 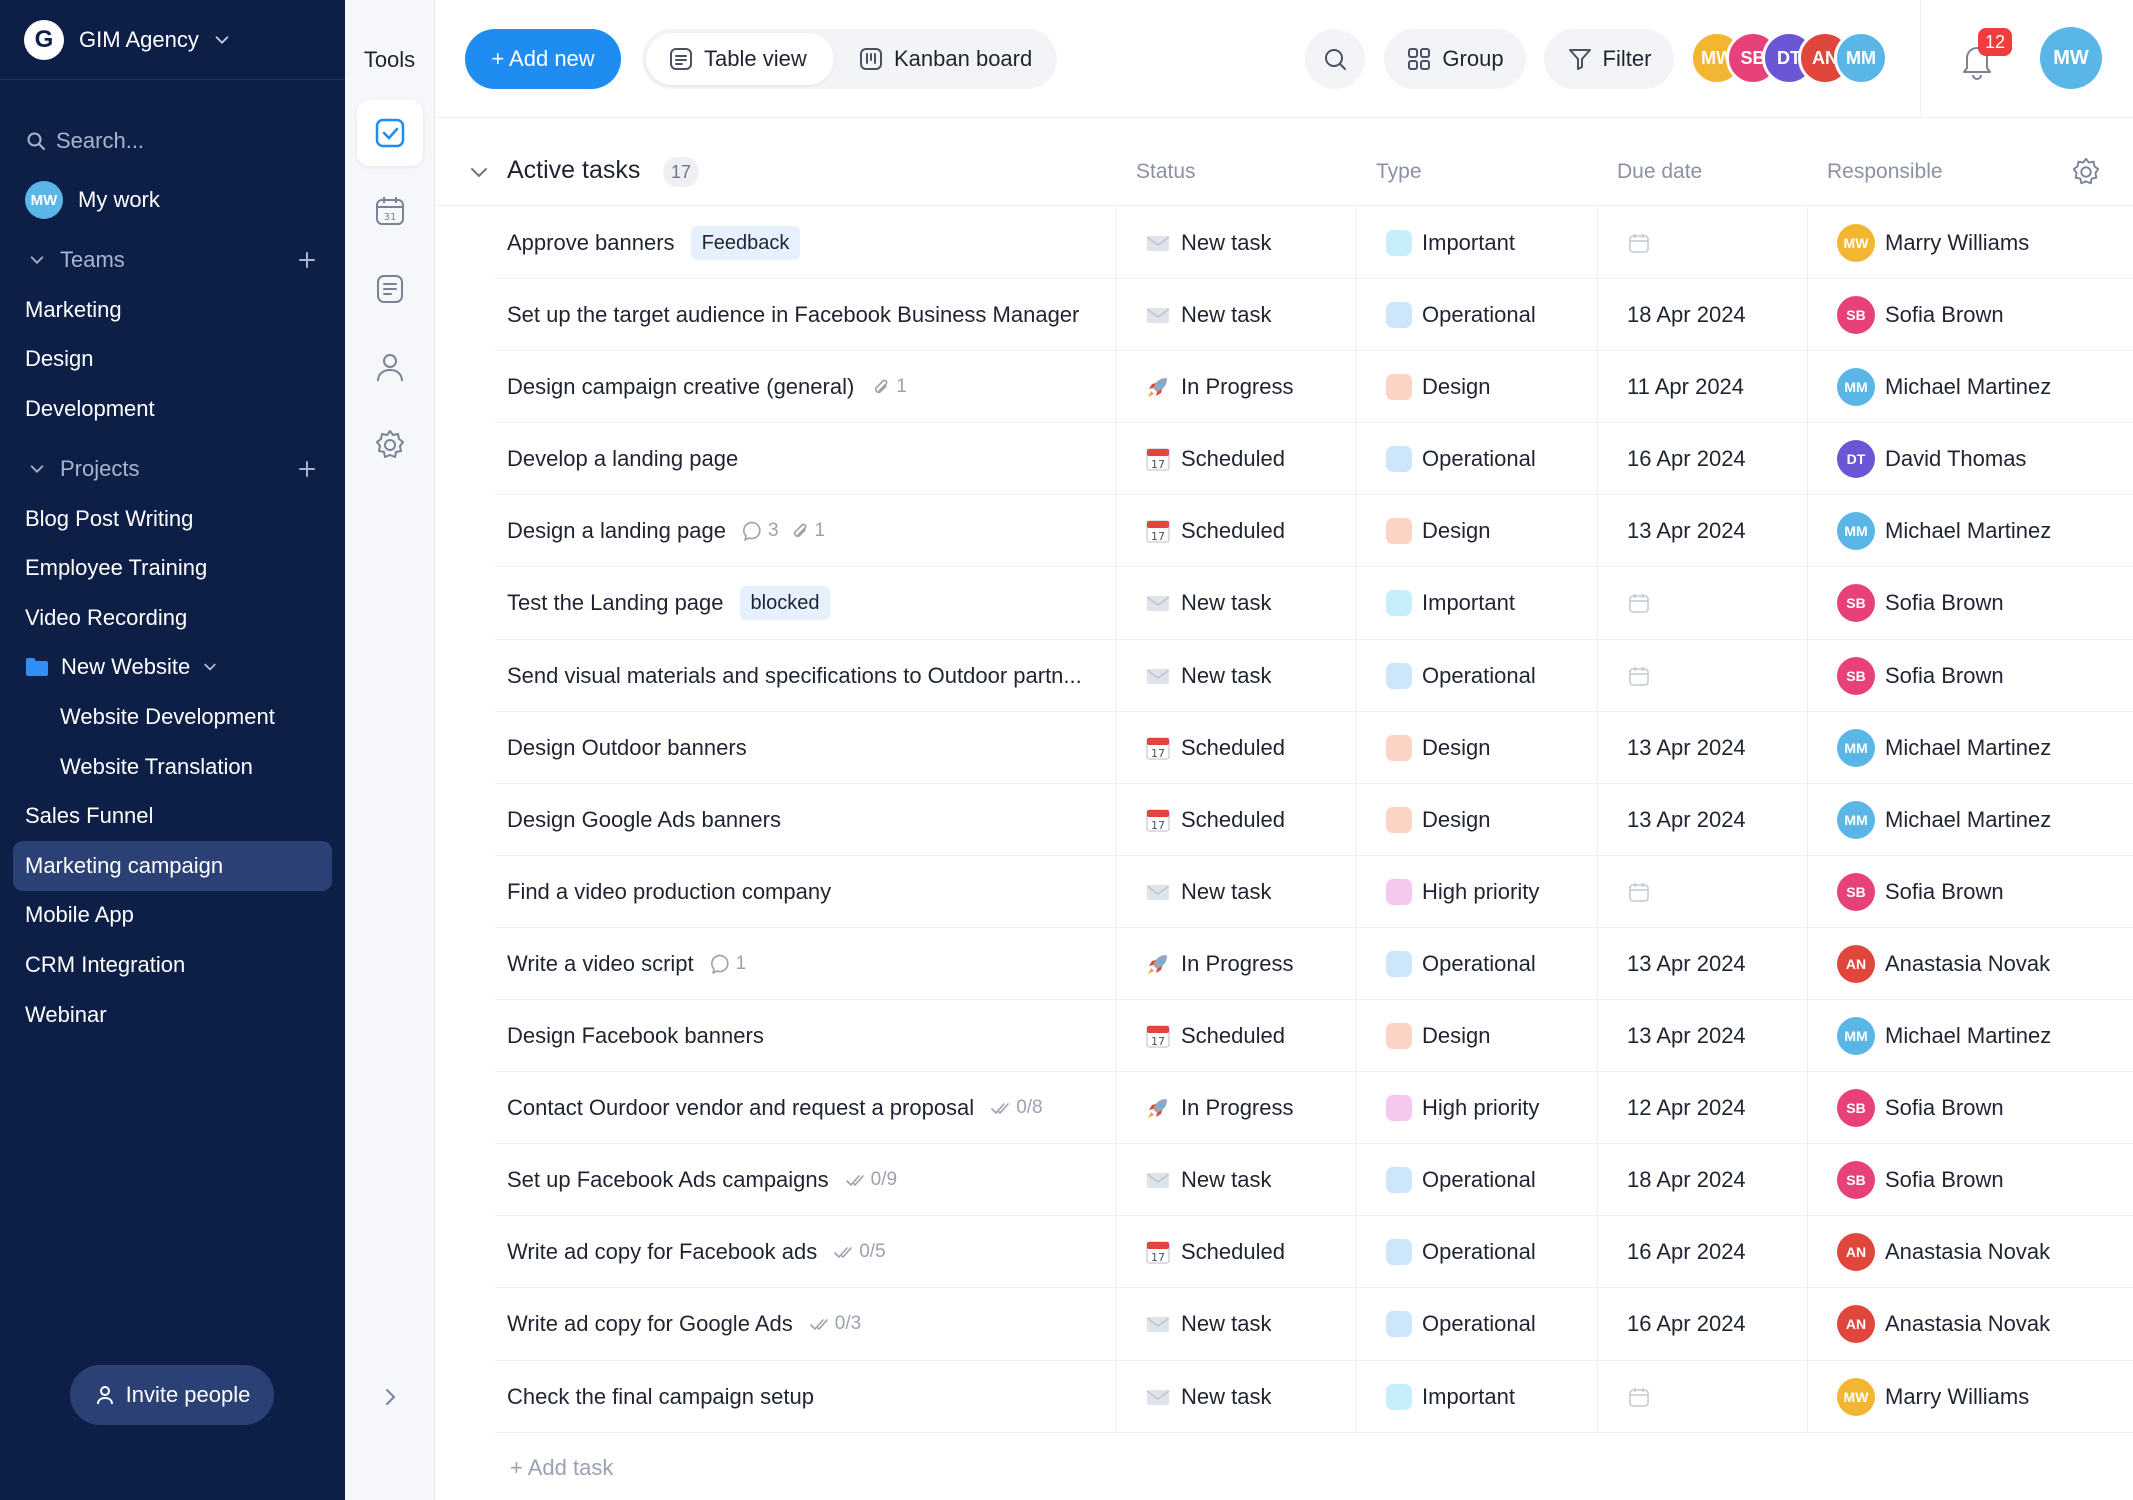 I want to click on task-name-cell: Set up Facebook Ads campaigns 0/9, so click(x=807, y=1180).